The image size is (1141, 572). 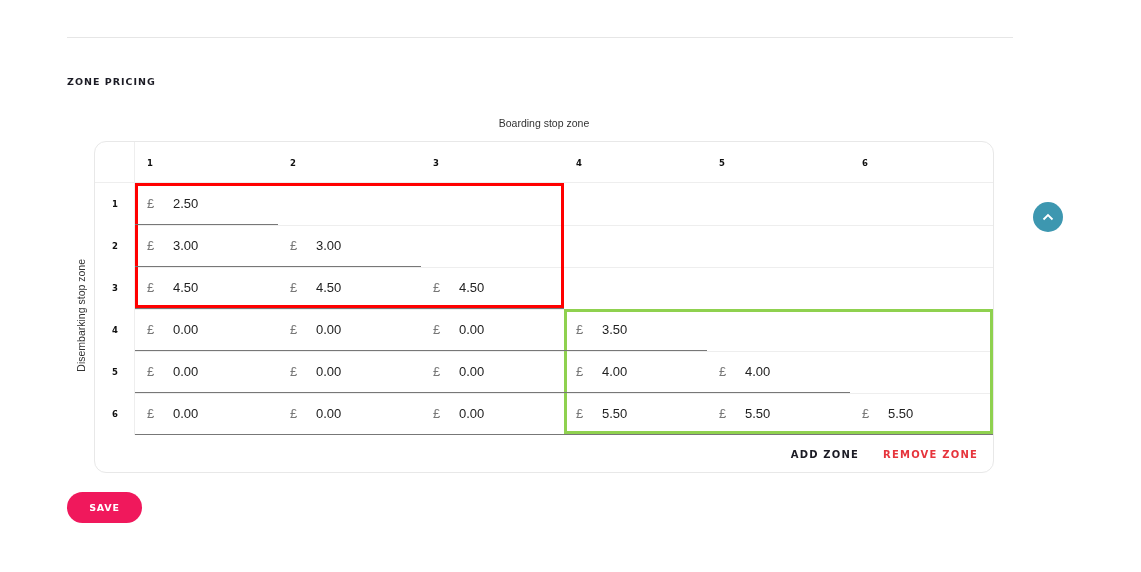 I want to click on row-header: 6, so click(x=115, y=414).